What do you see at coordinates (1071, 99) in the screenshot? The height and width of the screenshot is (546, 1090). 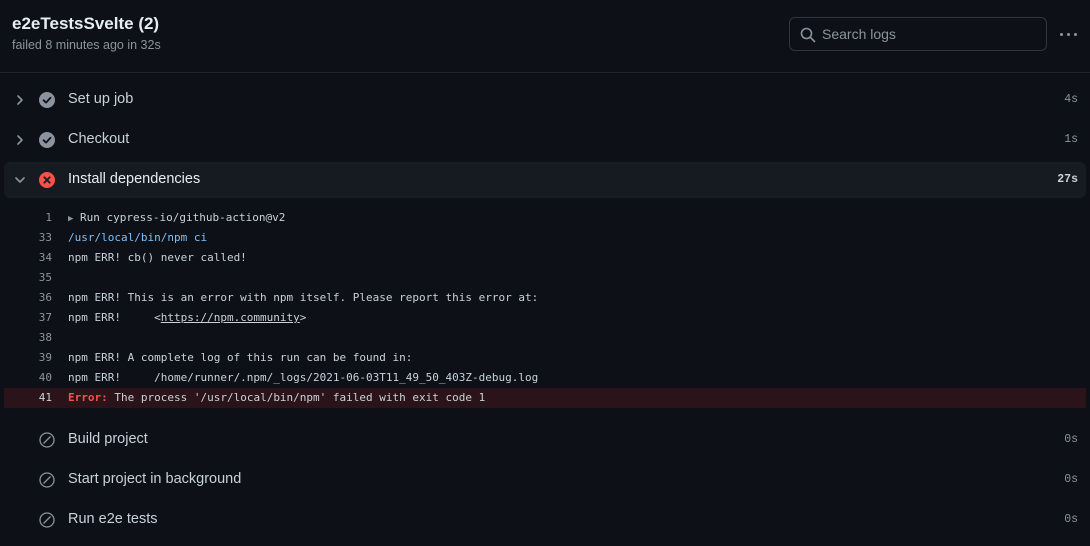 I see `step-duration: 4s` at bounding box center [1071, 99].